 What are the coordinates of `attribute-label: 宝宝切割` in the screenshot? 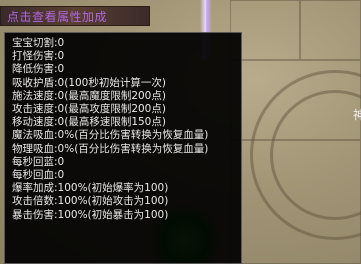 It's located at (33, 43).